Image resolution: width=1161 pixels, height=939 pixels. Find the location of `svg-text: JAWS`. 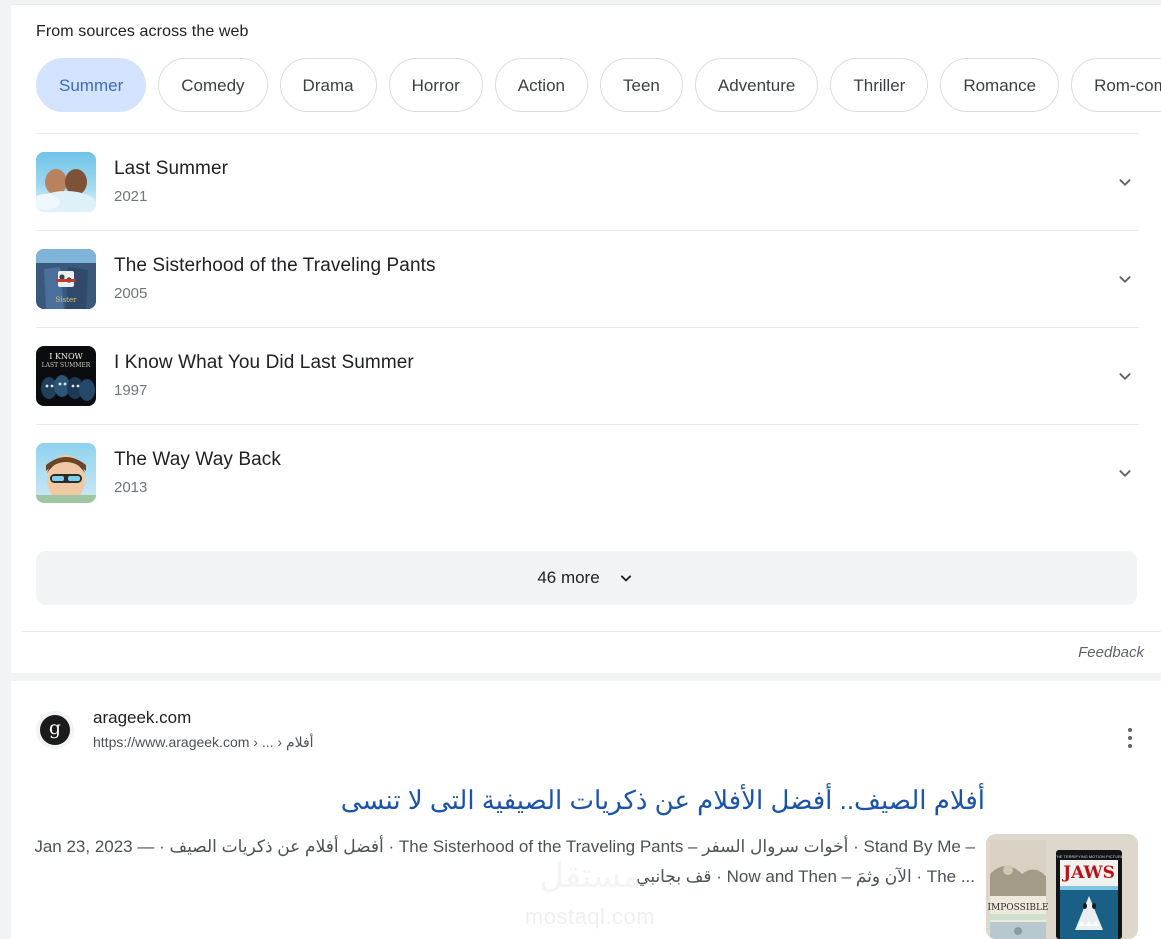

svg-text: JAWS is located at coordinates (1088, 873).